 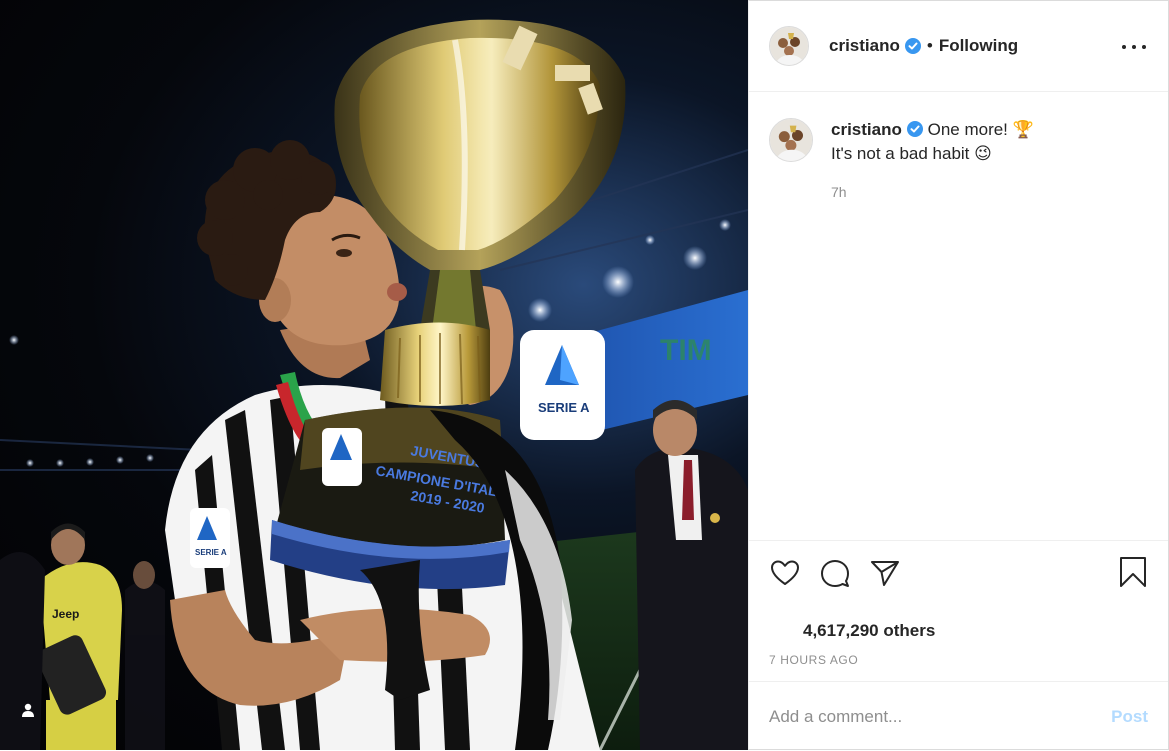 I want to click on svg-text: Jeep, so click(x=65, y=614).